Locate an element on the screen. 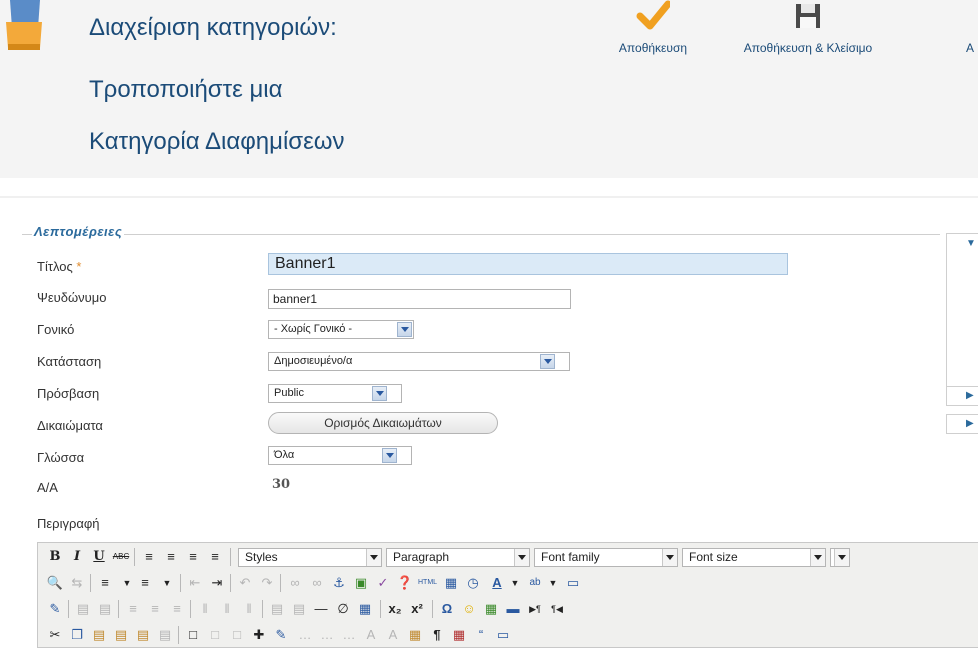 The width and height of the screenshot is (978, 648). del-icon: A is located at coordinates (371, 635).